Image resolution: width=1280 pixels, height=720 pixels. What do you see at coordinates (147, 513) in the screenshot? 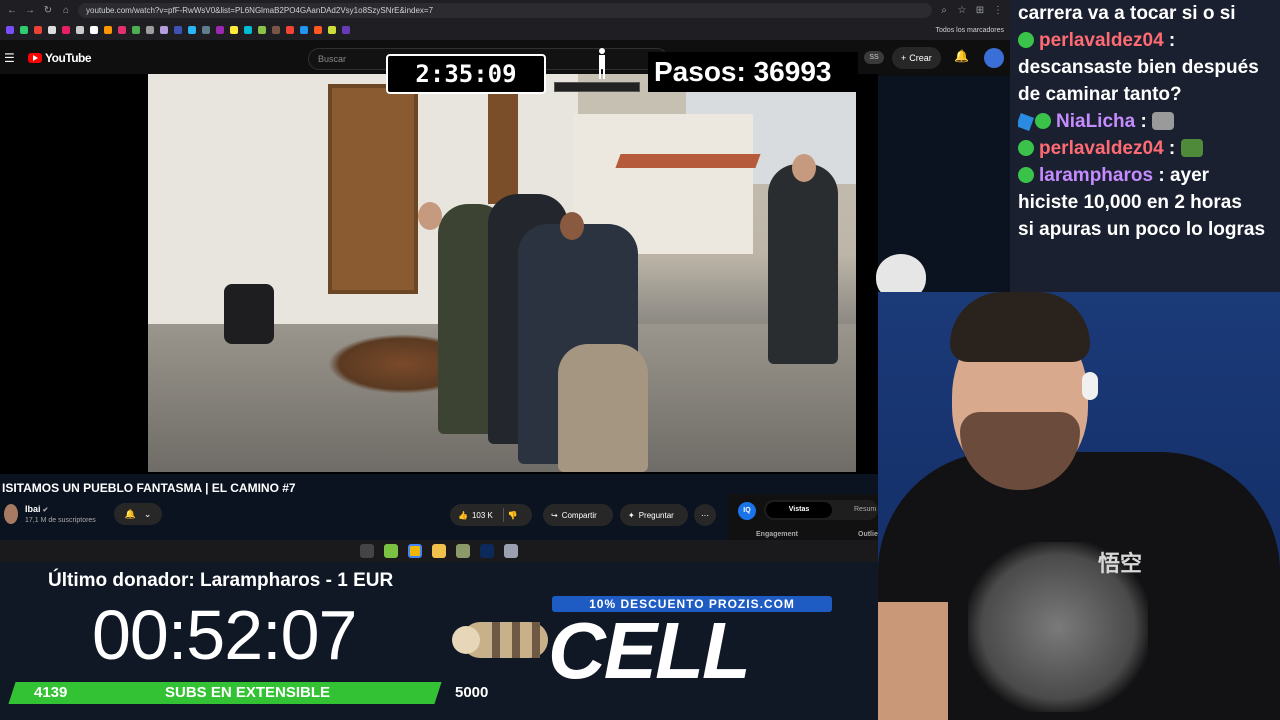
I see `chevron-down-icon: ⌄` at bounding box center [147, 513].